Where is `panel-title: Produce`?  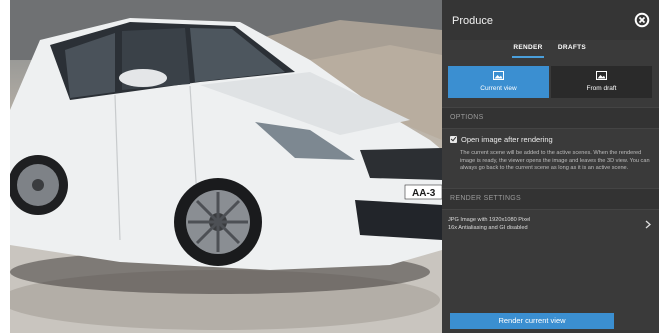
panel-title: Produce is located at coordinates (472, 21).